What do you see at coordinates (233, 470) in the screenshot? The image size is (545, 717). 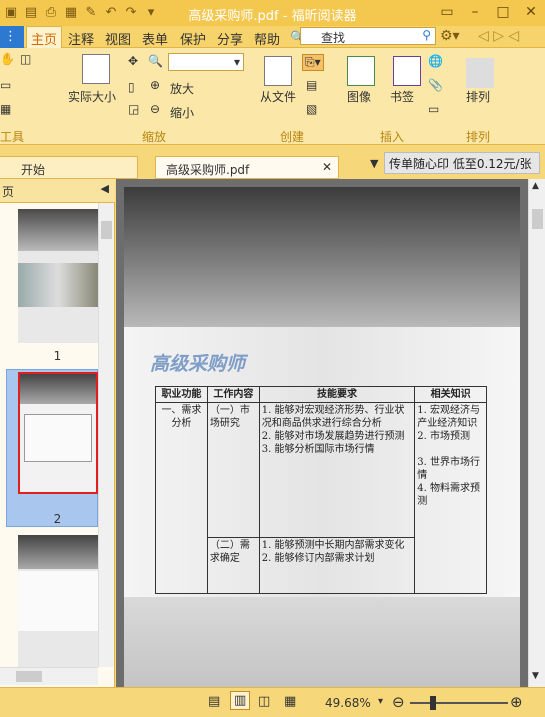 I see `table-cell: （一）市场研究` at bounding box center [233, 470].